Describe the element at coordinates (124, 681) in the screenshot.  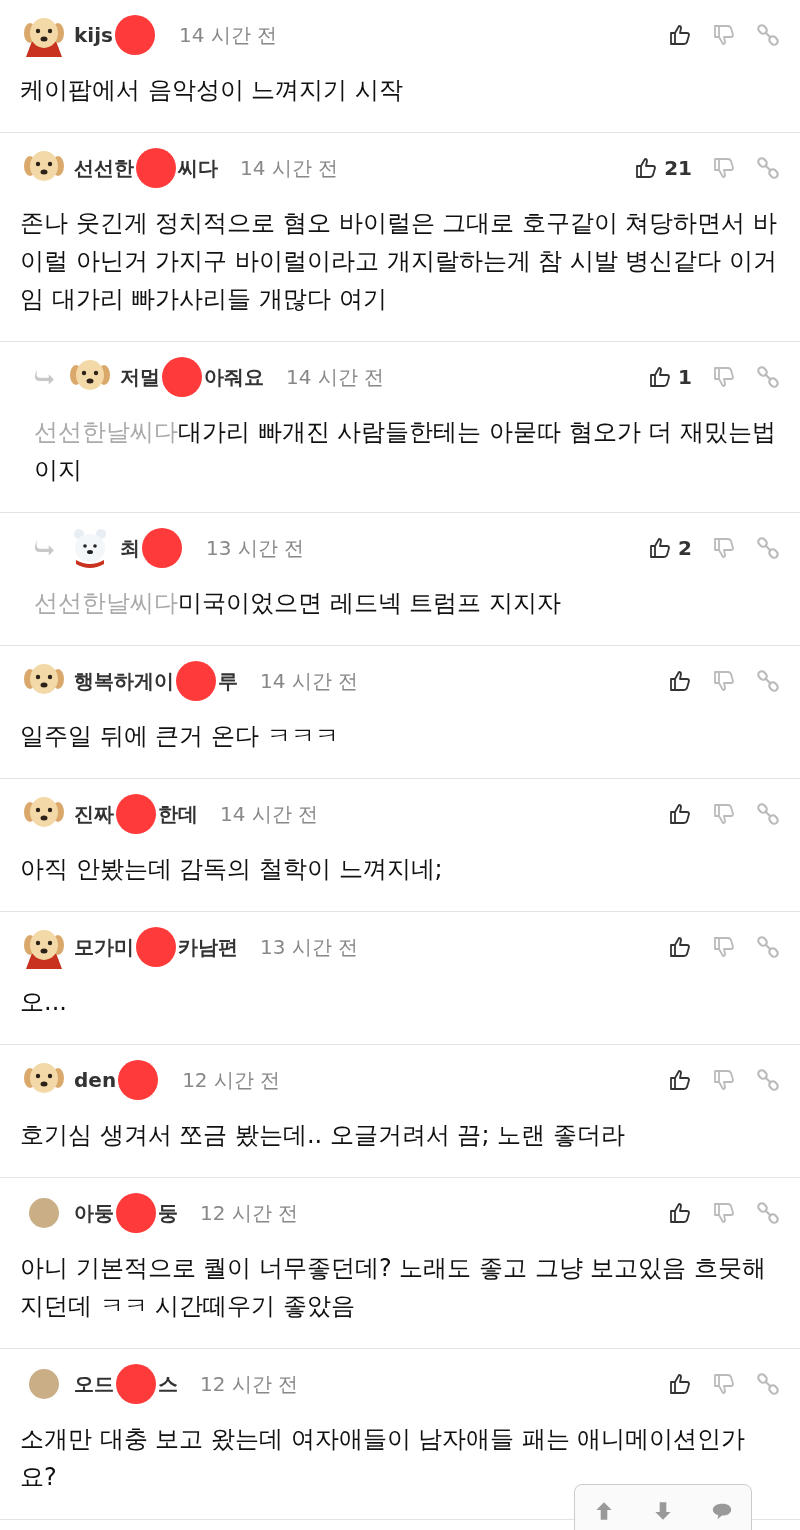
I see `user-name: 행복하게이` at that location.